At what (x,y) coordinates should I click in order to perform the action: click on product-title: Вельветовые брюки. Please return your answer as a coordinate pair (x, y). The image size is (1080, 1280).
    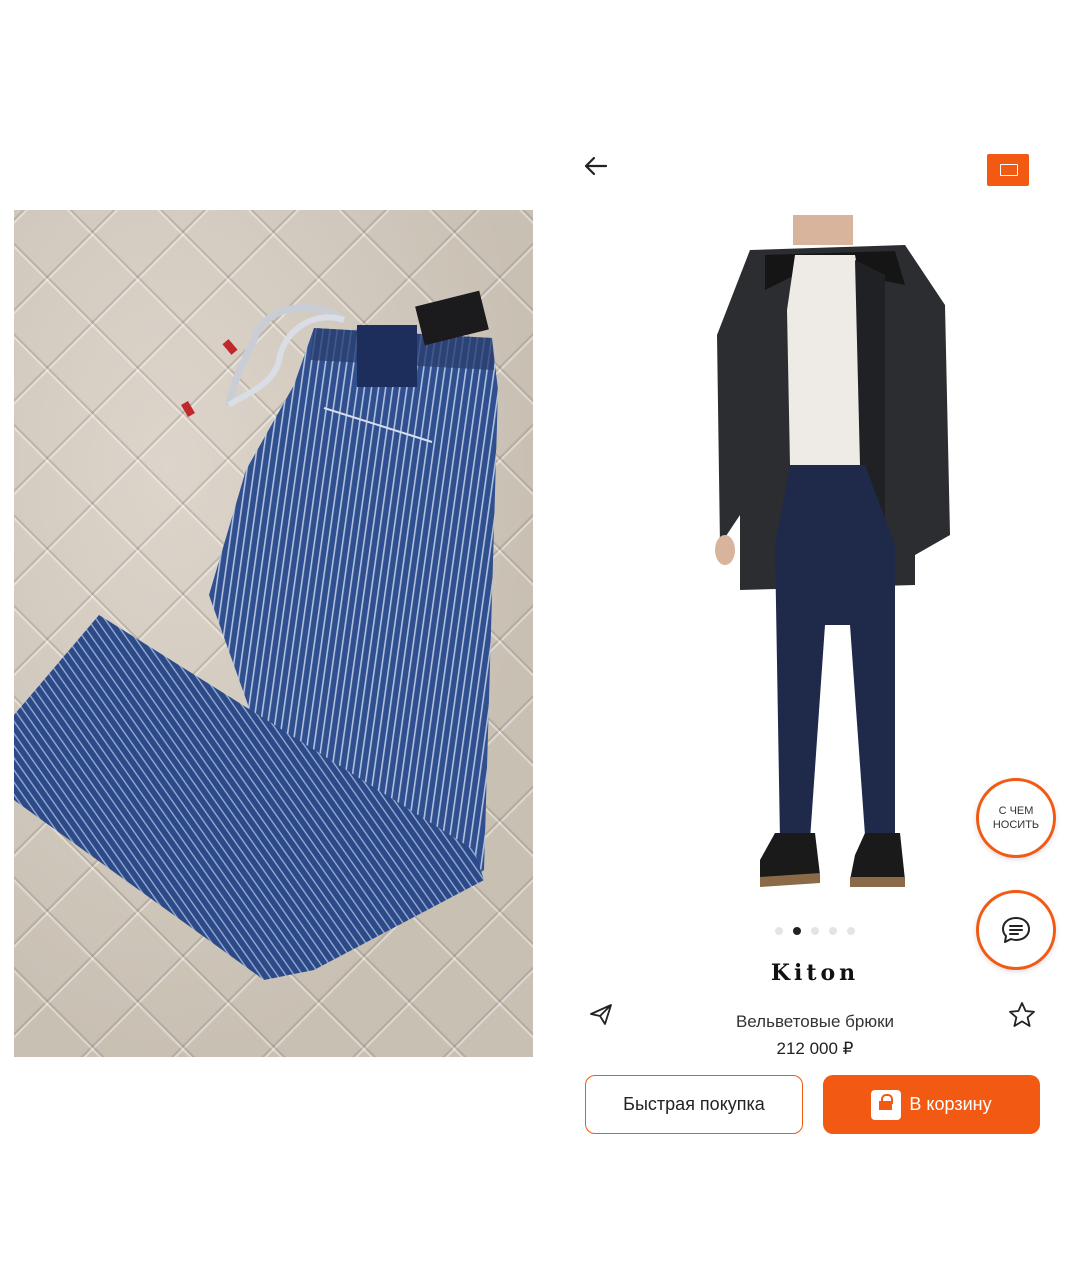
    Looking at the image, I should click on (815, 1021).